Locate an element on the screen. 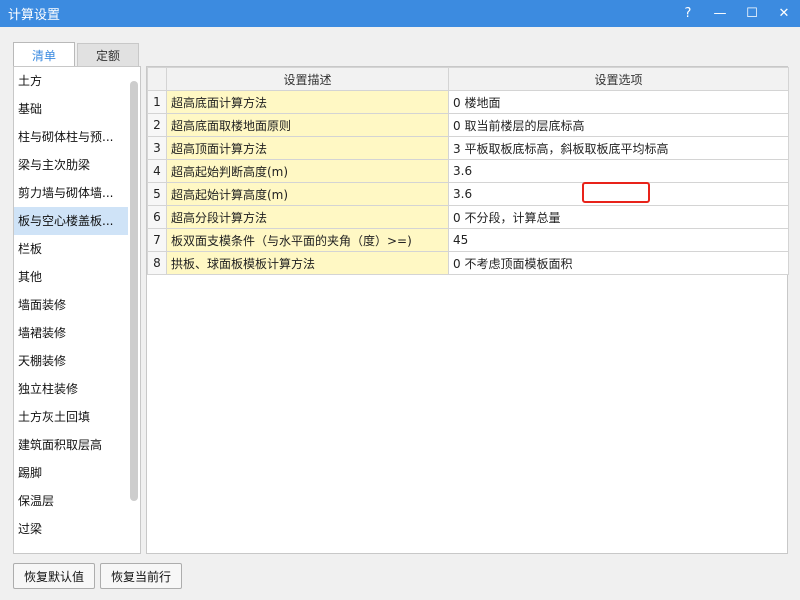 Image resolution: width=800 pixels, height=600 pixels. sidebar-item: 土方 is located at coordinates (71, 81).